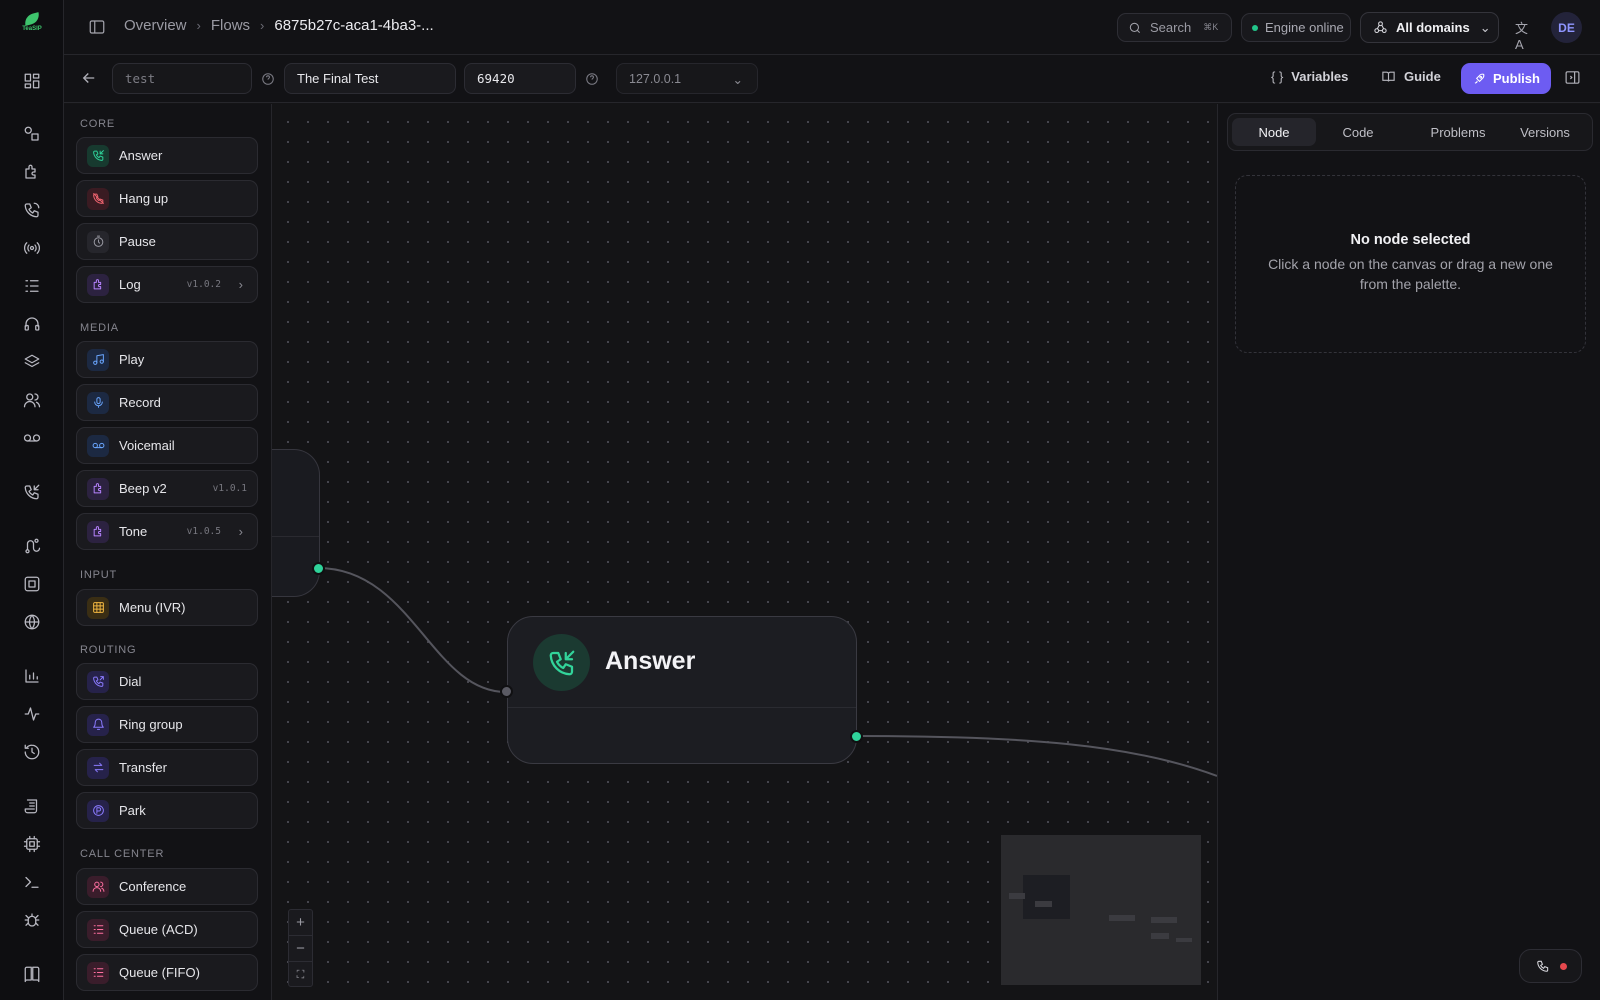 The width and height of the screenshot is (1600, 1000). What do you see at coordinates (32, 920) in the screenshot?
I see `bug-icon` at bounding box center [32, 920].